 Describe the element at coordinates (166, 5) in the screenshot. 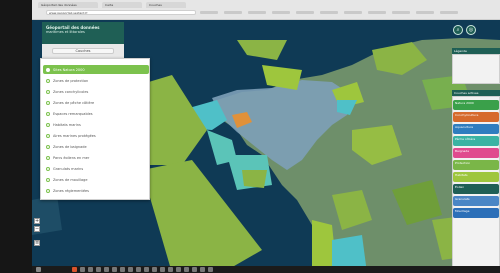

I see `browser-tab-3: Couches` at that location.